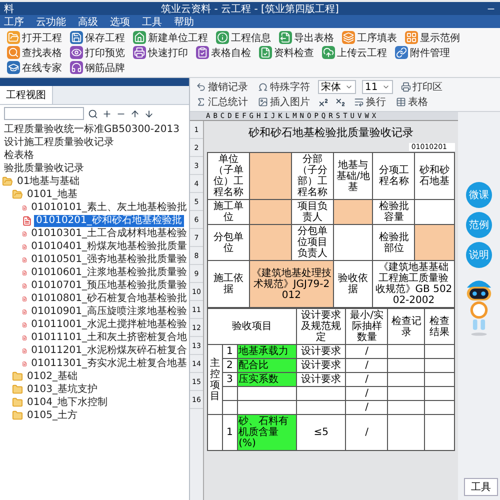 The image size is (500, 500). Describe the element at coordinates (386, 87) in the screenshot. I see `caret-icon` at that location.